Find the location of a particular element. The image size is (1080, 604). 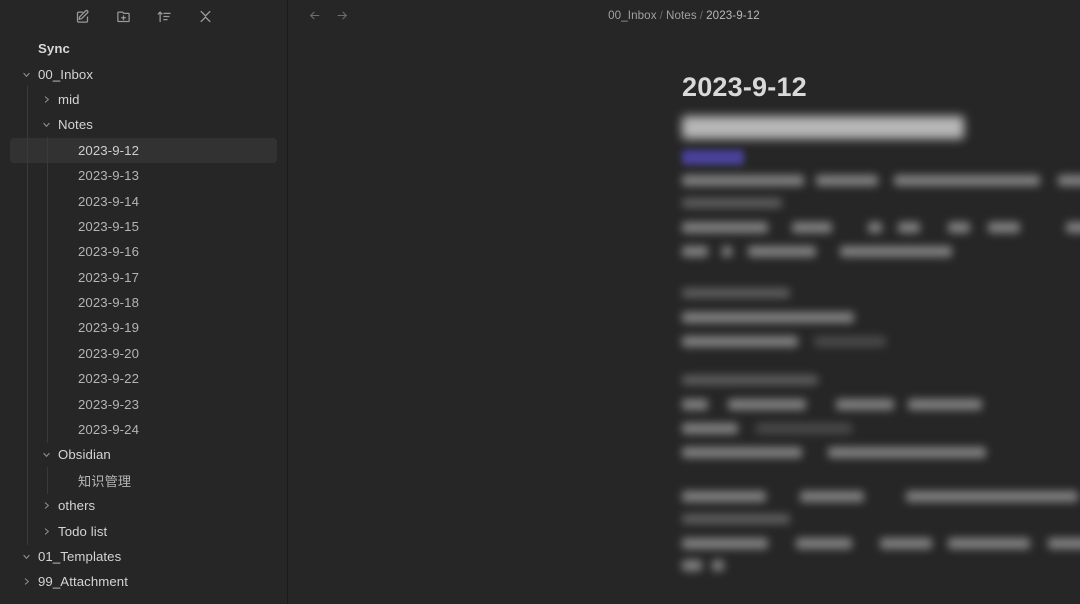

forward-arrow-icon is located at coordinates (342, 15).